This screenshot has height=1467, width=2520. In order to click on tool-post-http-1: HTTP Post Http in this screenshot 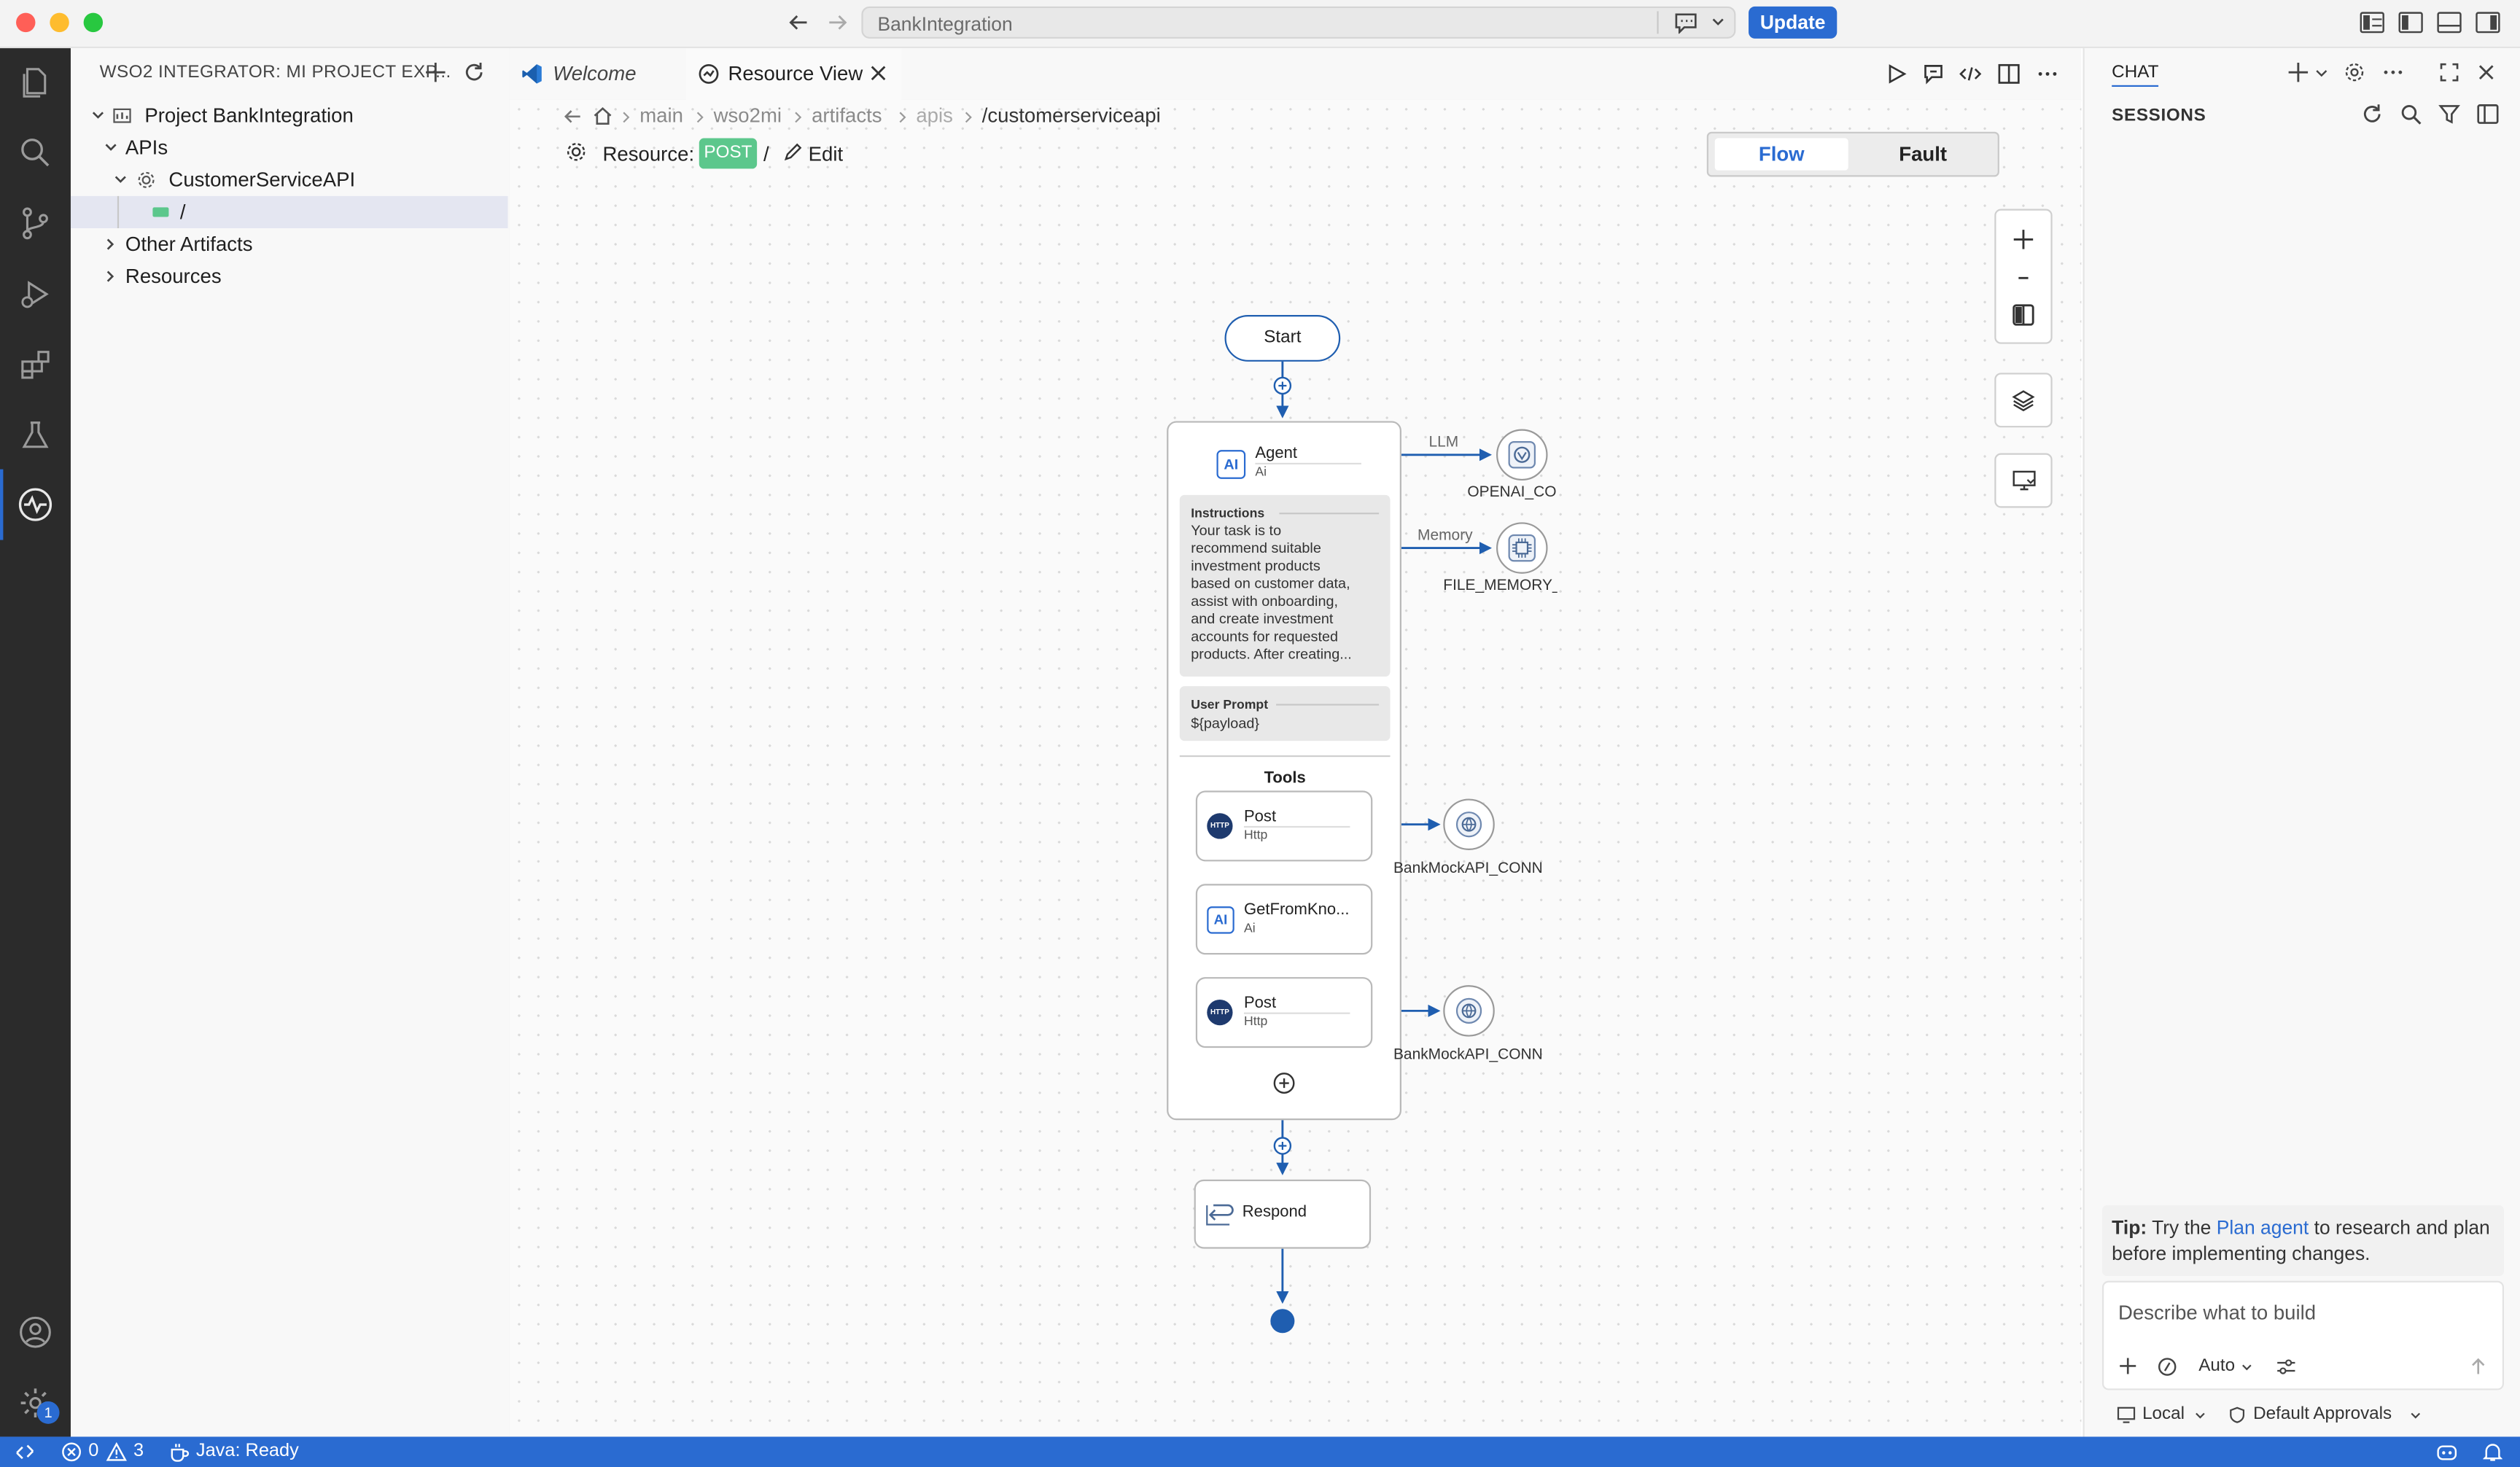, I will do `click(1284, 826)`.